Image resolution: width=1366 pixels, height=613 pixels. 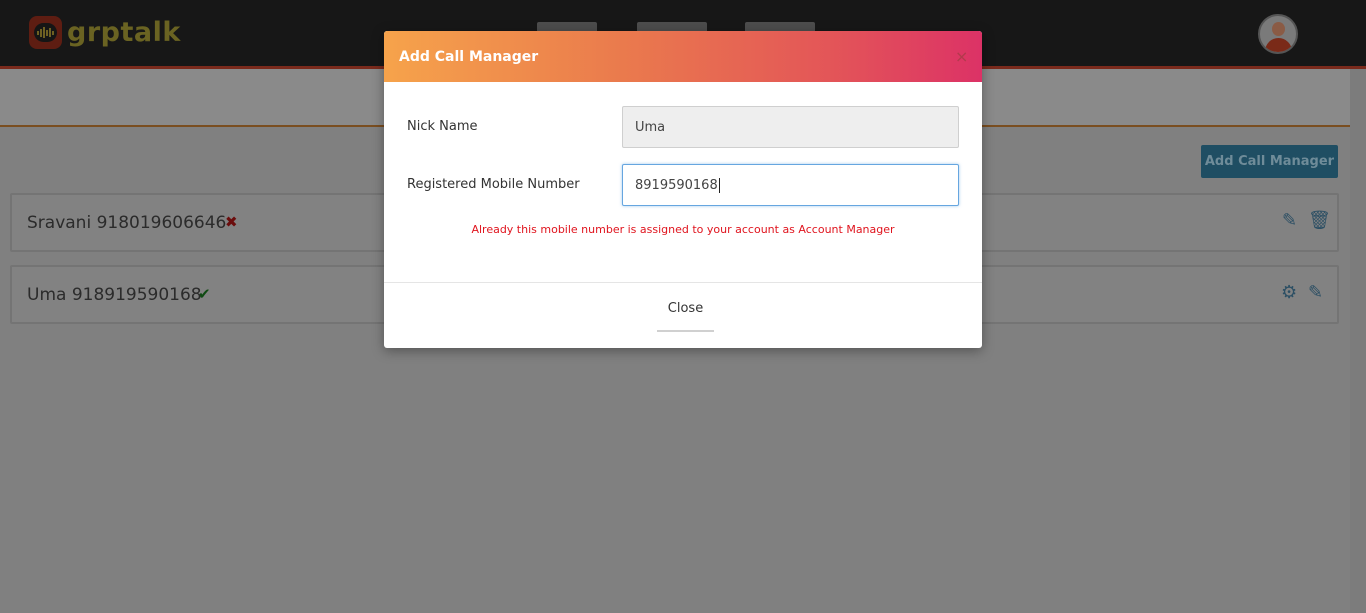 What do you see at coordinates (469, 57) in the screenshot?
I see `modal-title: Add Call Manager` at bounding box center [469, 57].